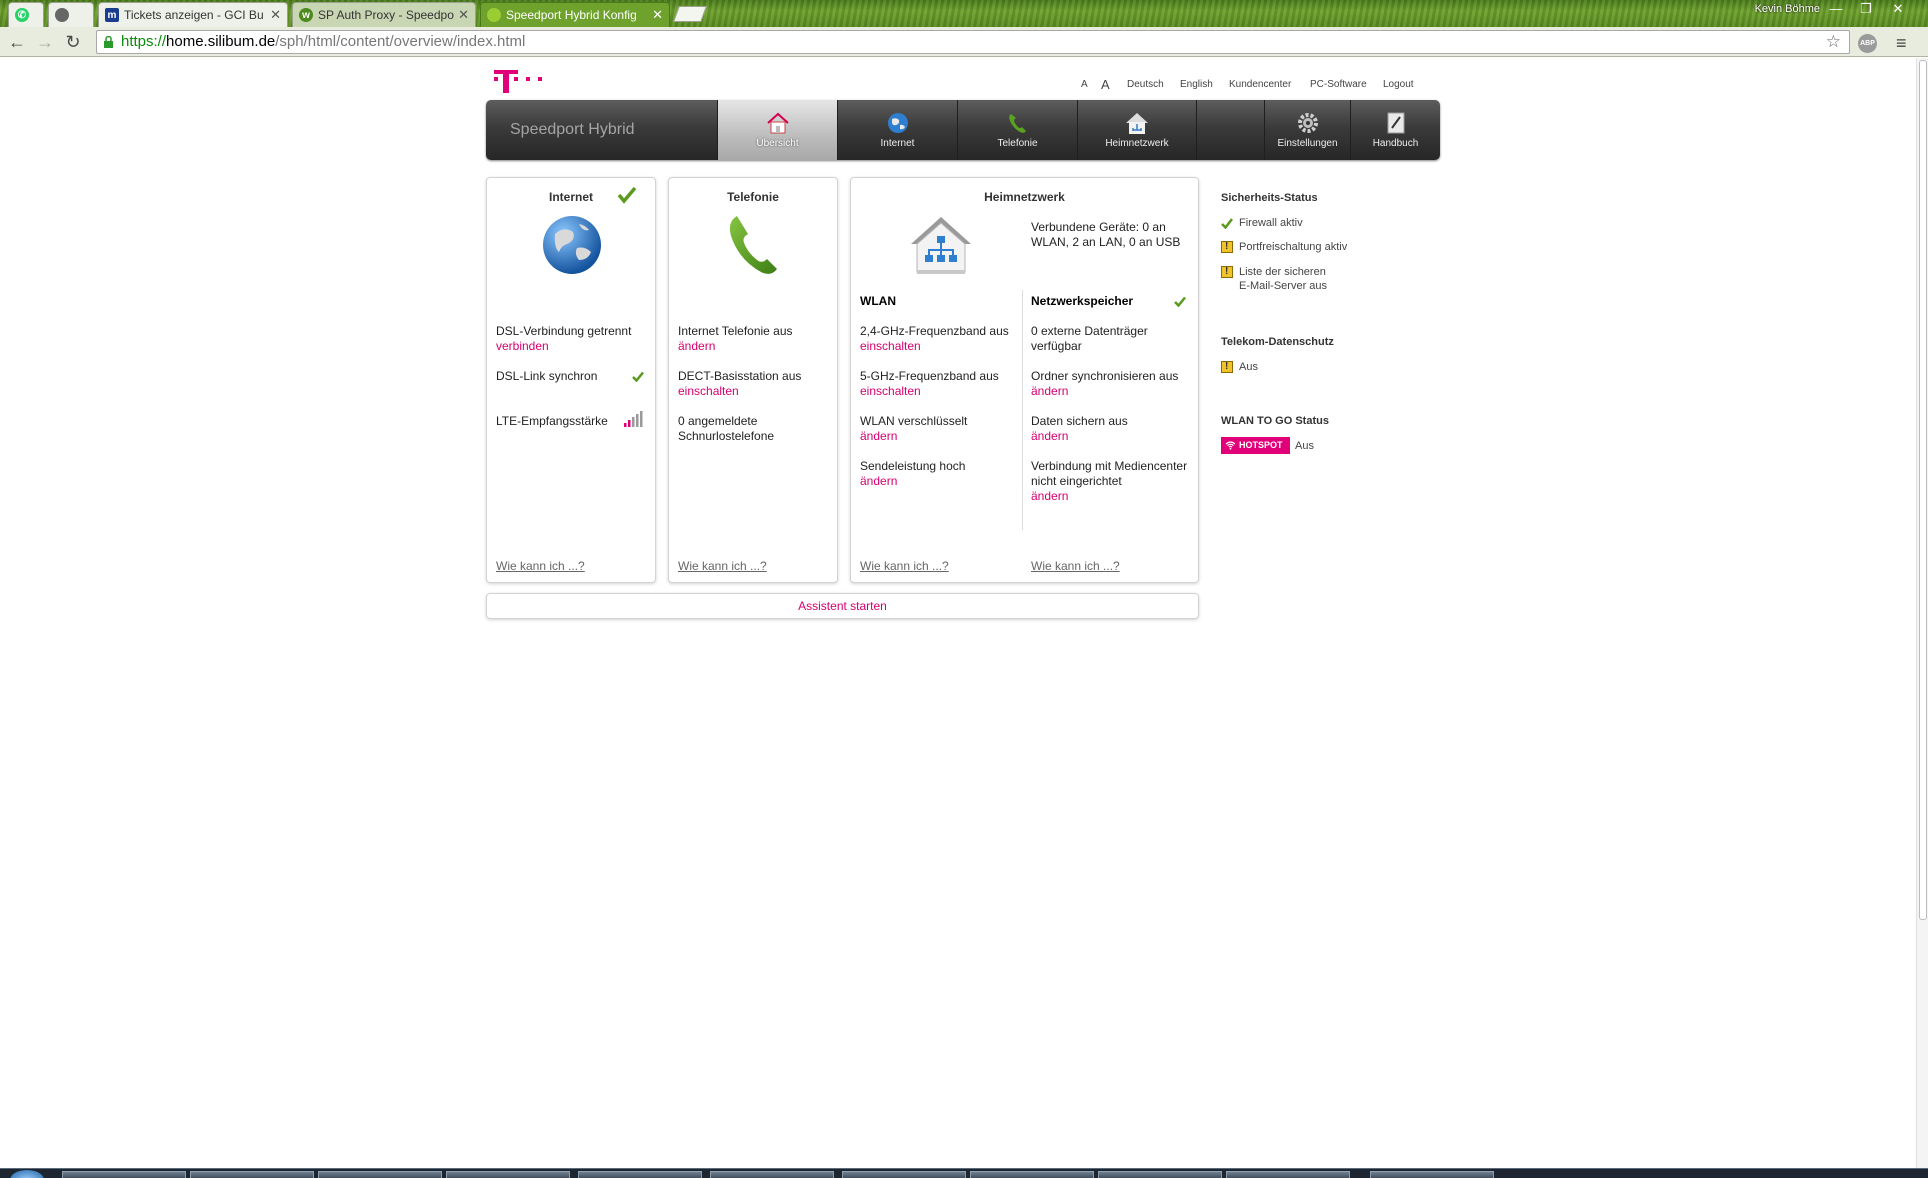 Image resolution: width=1928 pixels, height=1178 pixels. I want to click on start-button-icon, so click(27, 1174).